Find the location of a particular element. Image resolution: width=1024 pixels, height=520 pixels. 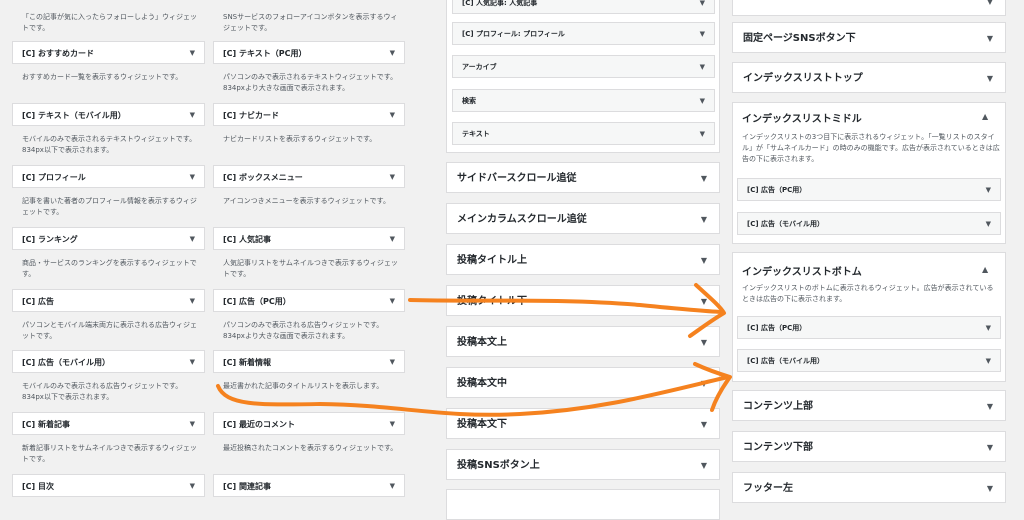

widget-toc: [C] 目次 ▼ is located at coordinates (108, 485).